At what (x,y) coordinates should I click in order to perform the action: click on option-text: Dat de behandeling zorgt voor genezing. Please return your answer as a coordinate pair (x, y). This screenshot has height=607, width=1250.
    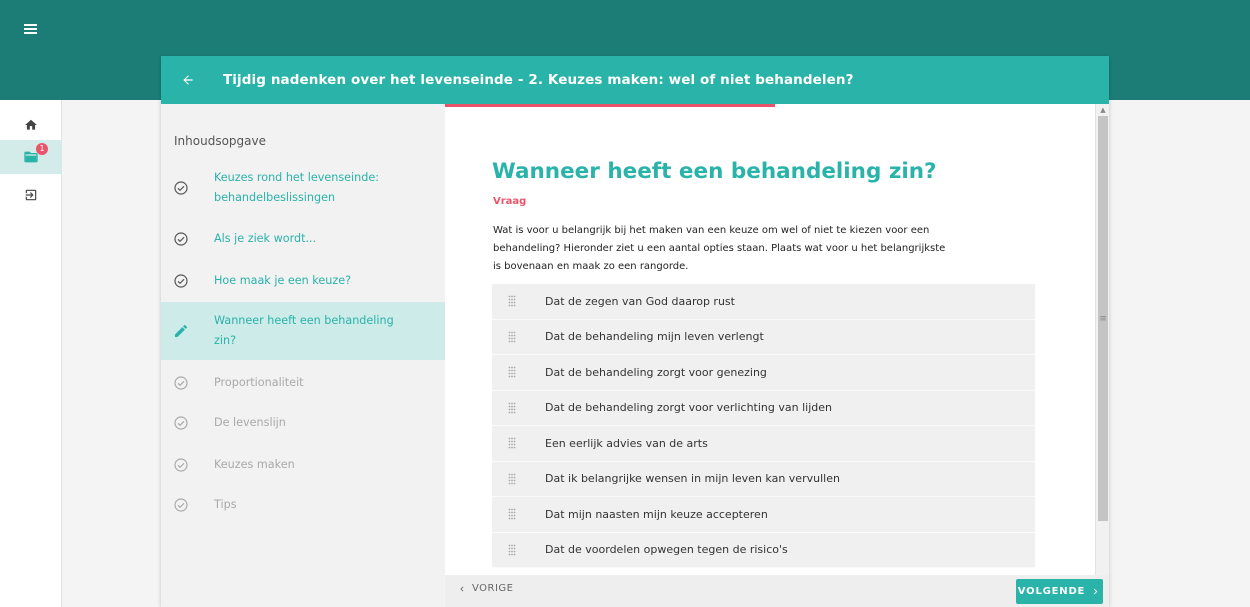
    Looking at the image, I should click on (656, 372).